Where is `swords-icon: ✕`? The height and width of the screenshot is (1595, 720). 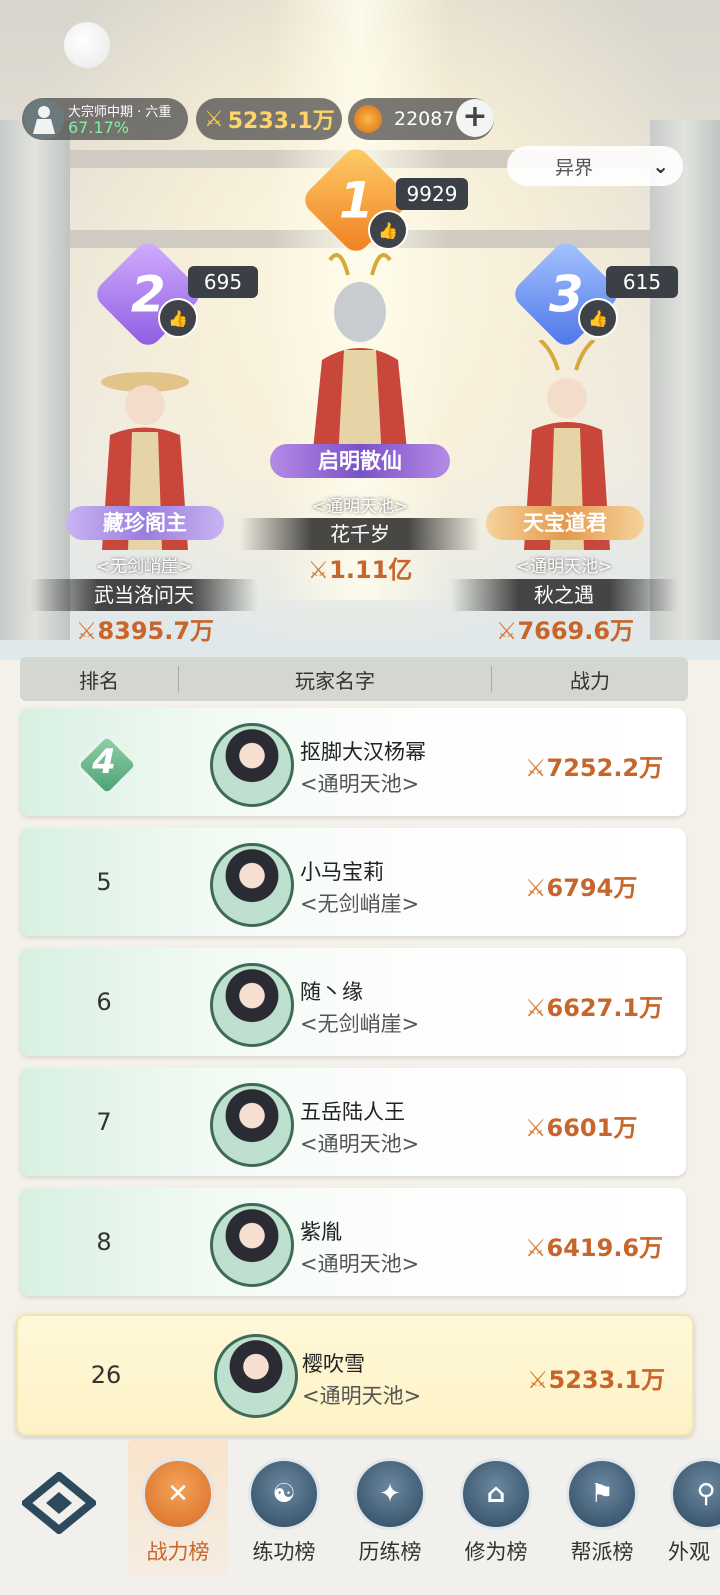 swords-icon: ✕ is located at coordinates (178, 1494).